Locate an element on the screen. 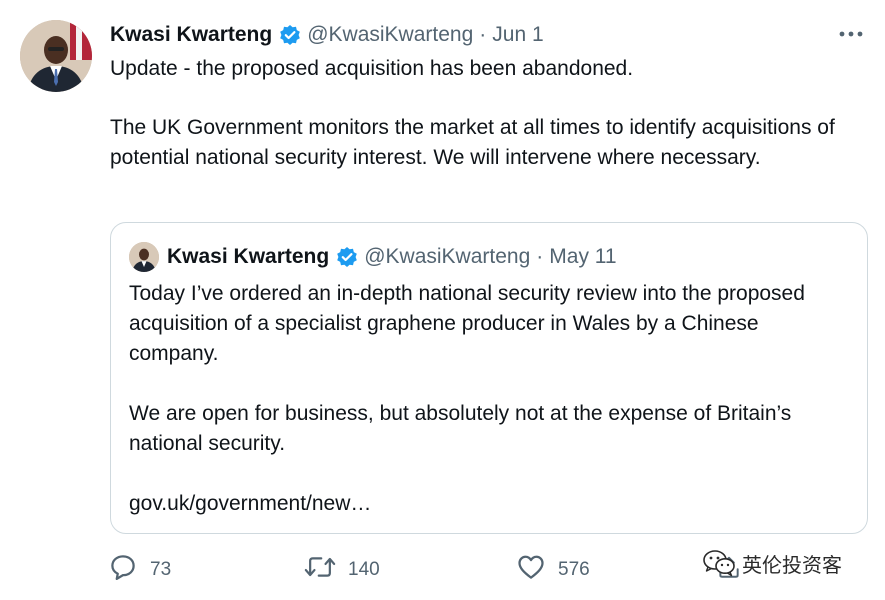 This screenshot has width=885, height=600. author-name: Kwasi Kwarteng is located at coordinates (191, 35).